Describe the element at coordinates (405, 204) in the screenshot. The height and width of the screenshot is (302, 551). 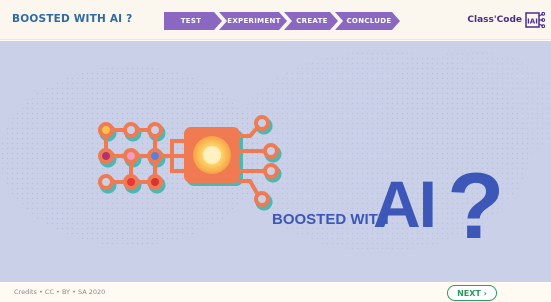
I see `ai-text: AI` at that location.